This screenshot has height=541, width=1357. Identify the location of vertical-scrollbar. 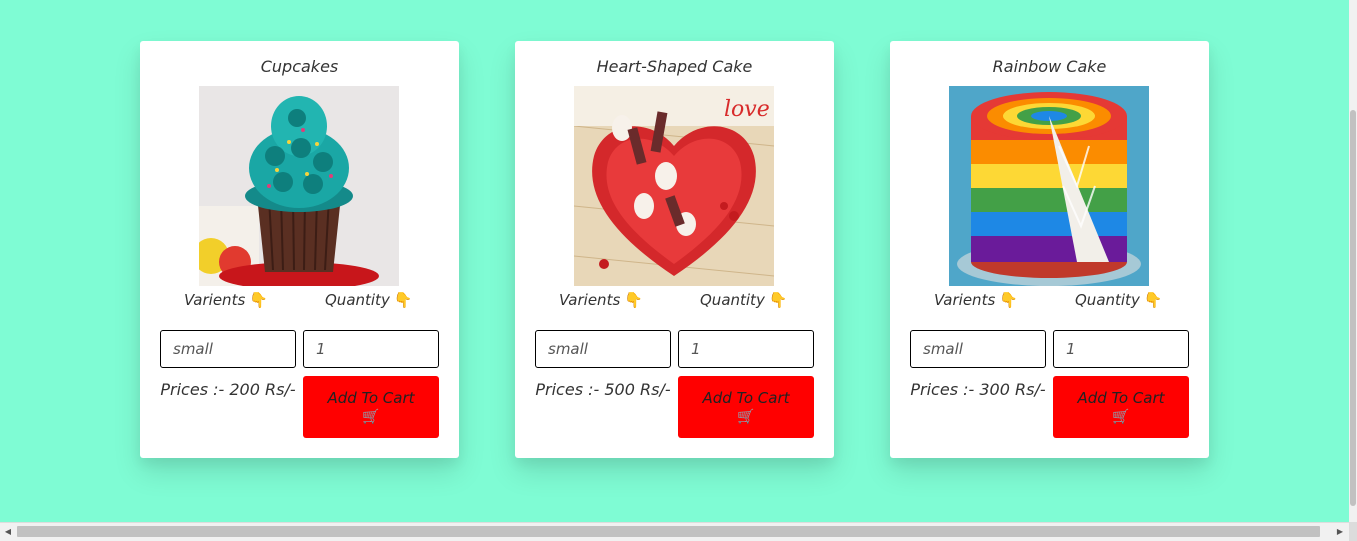
(1353, 261).